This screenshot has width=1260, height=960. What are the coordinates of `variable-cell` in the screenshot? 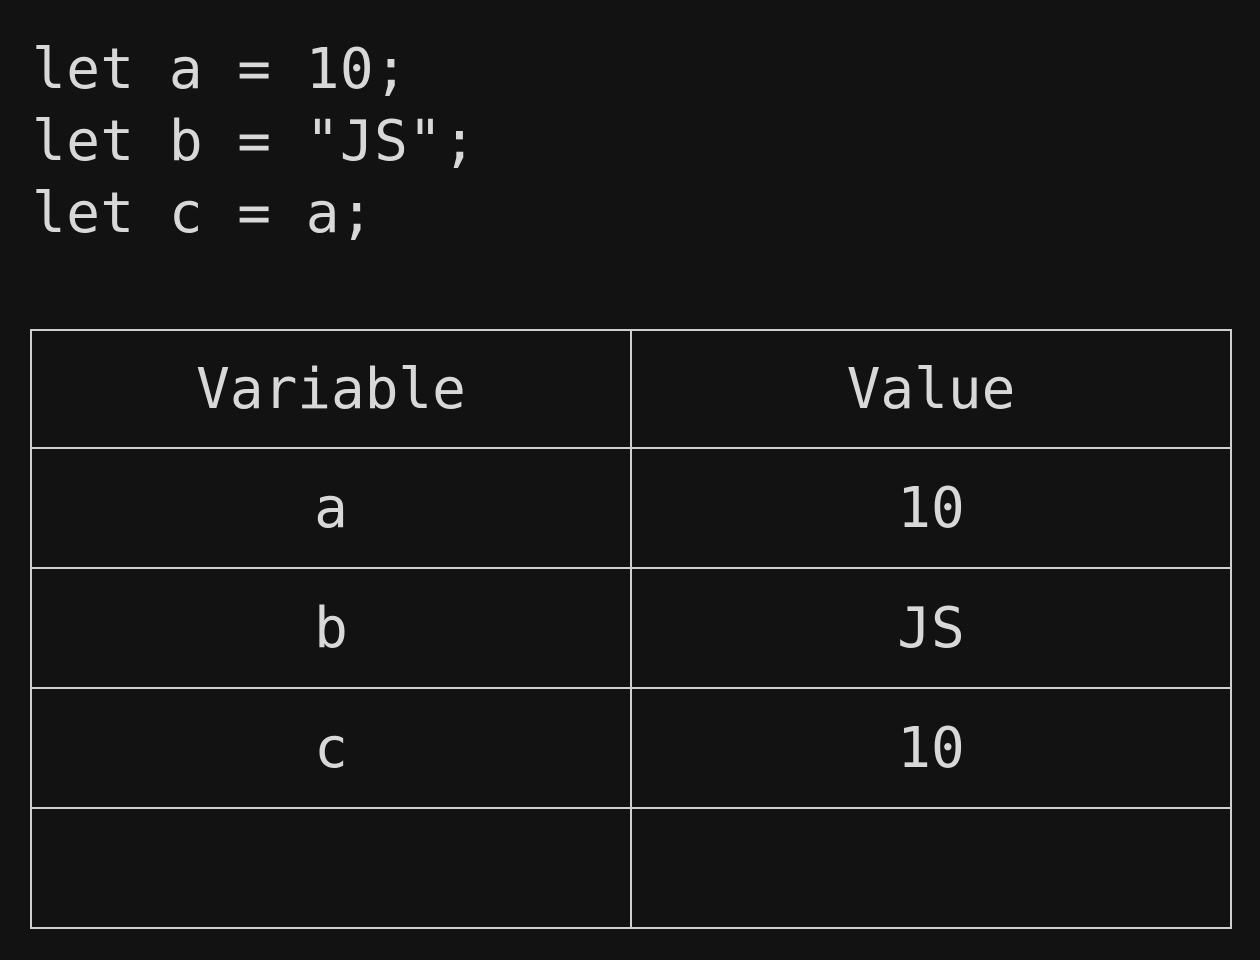 It's located at (331, 868).